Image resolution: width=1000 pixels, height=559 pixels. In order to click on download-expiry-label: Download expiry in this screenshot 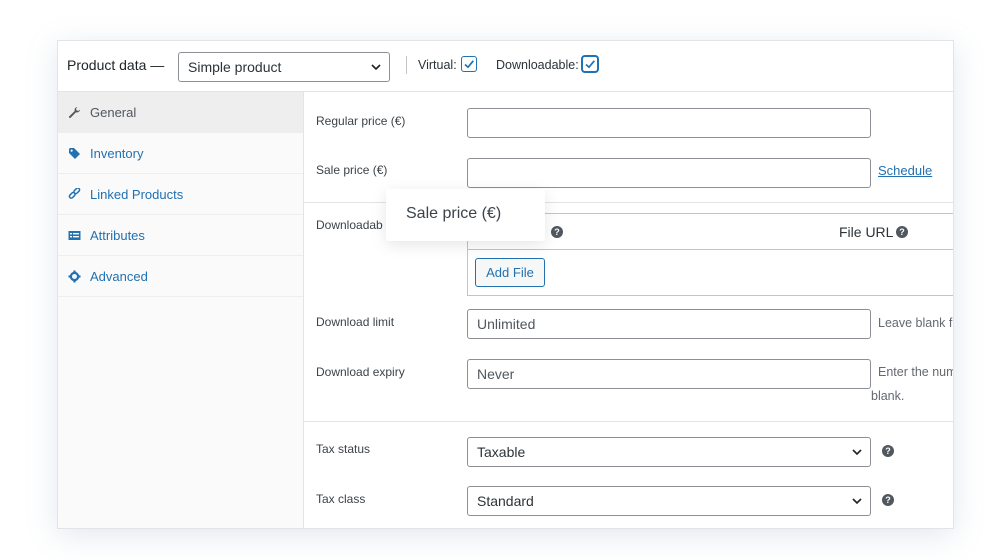, I will do `click(360, 372)`.